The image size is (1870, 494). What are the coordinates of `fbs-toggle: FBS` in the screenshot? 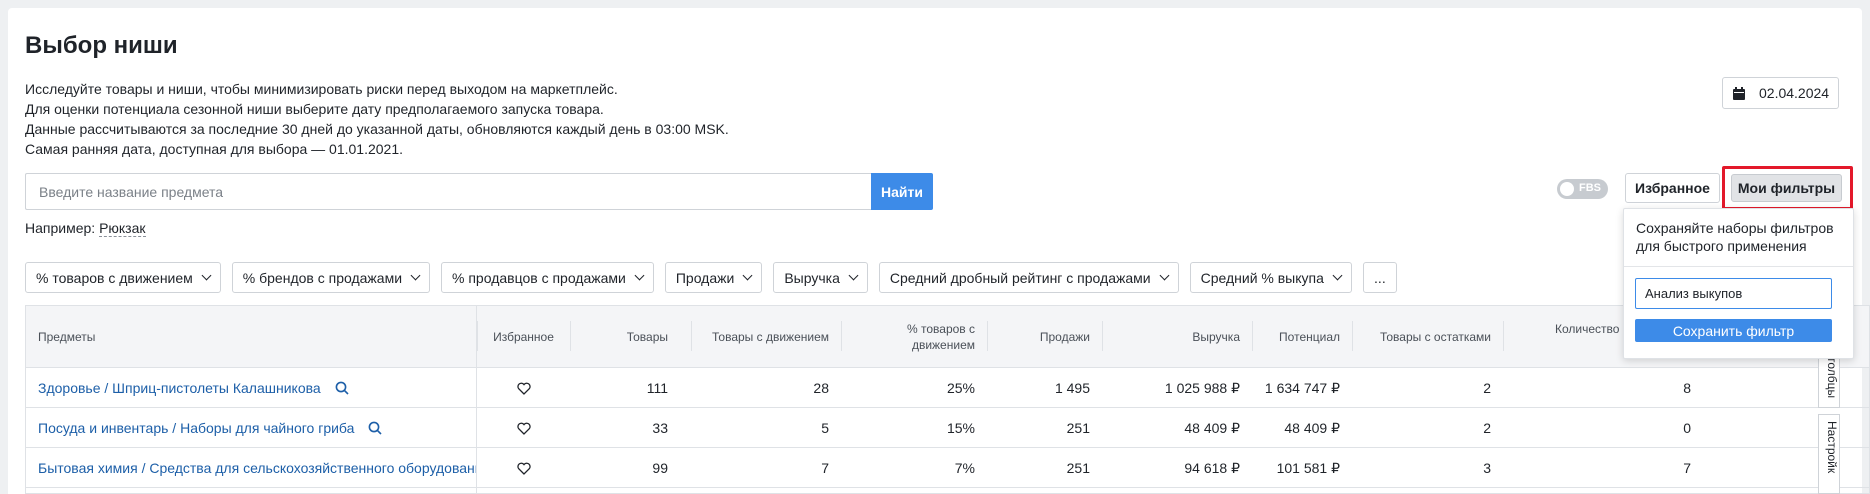 It's located at (1582, 189).